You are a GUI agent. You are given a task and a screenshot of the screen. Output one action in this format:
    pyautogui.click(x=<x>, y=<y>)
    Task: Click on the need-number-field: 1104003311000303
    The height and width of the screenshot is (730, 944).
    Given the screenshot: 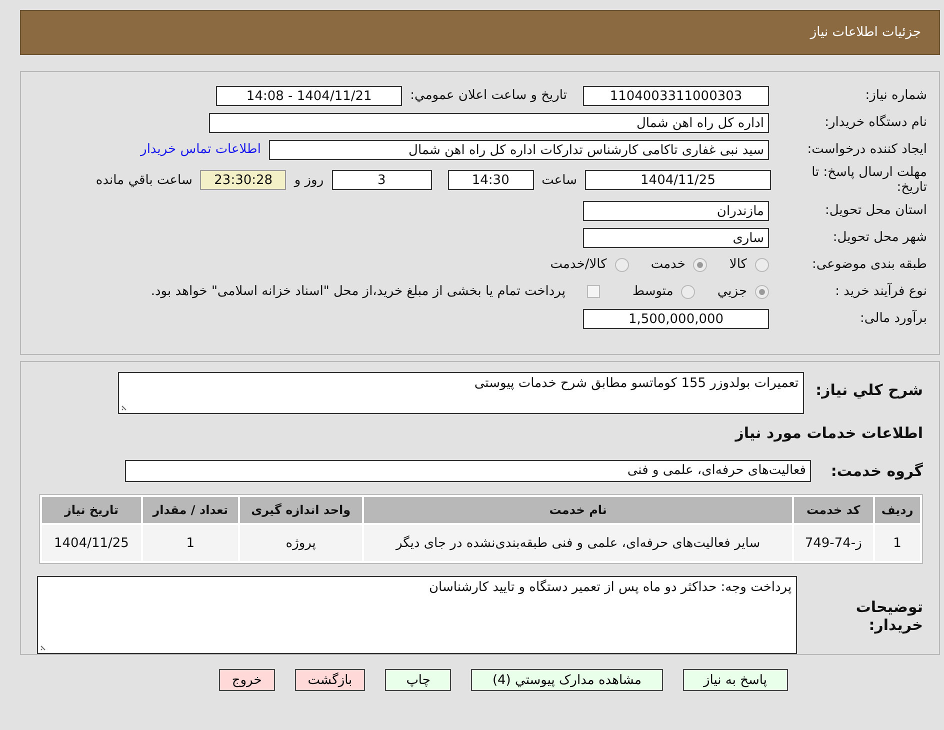 What is the action you would take?
    pyautogui.click(x=676, y=96)
    